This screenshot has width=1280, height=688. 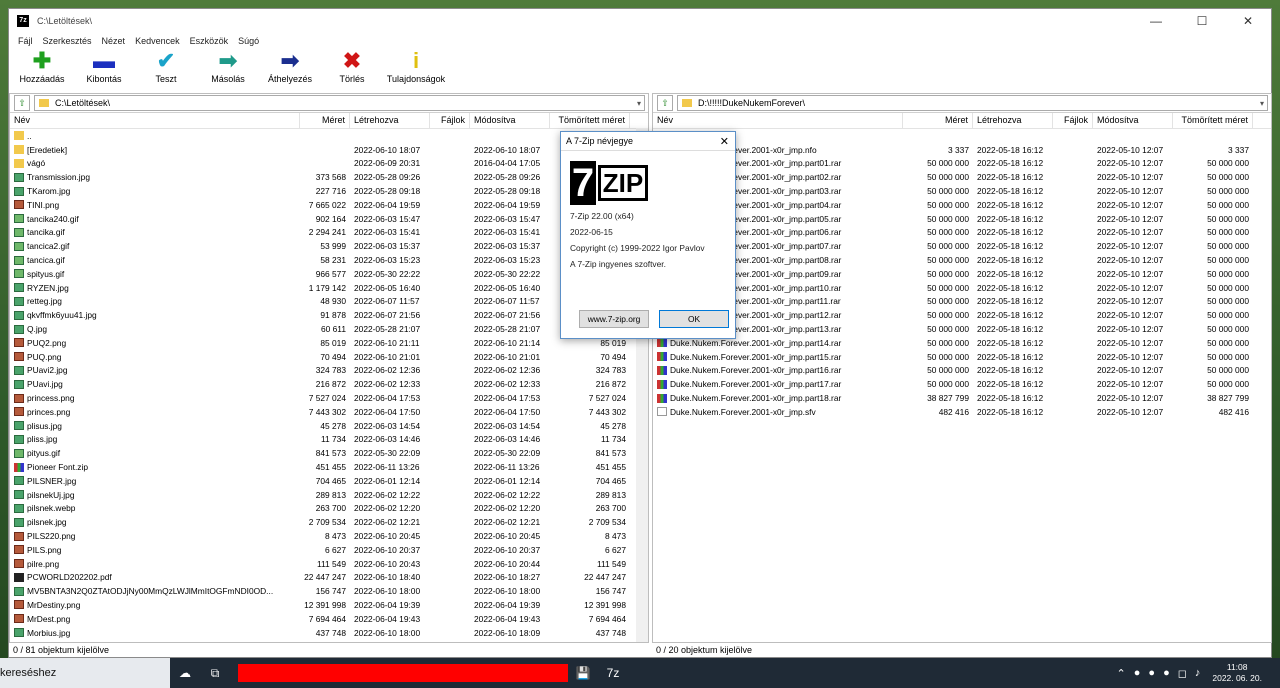 I want to click on menu-tools: Eszközök, so click(x=209, y=41).